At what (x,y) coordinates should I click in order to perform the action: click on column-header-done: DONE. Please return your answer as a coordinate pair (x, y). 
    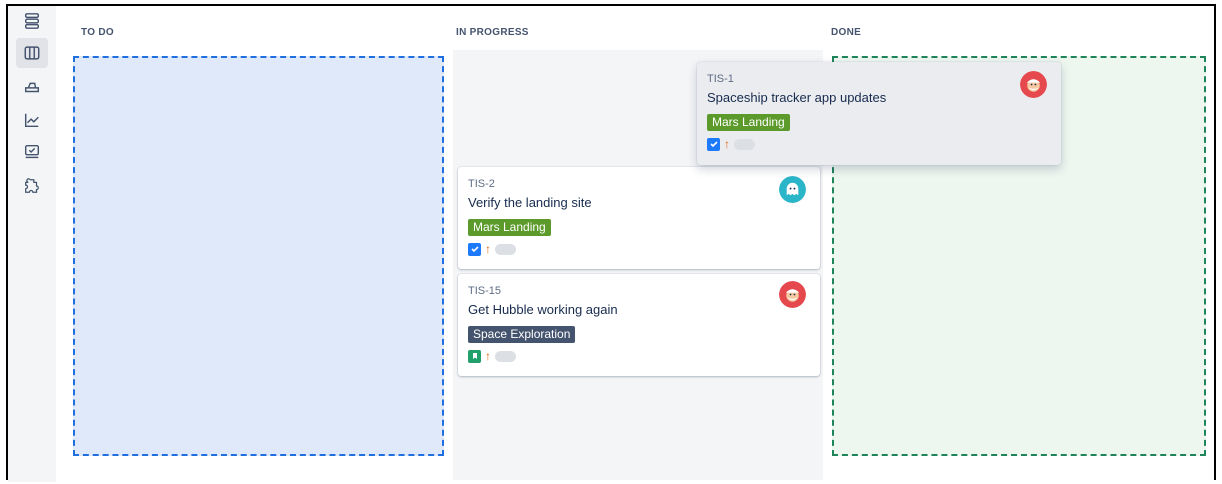
    Looking at the image, I should click on (846, 32).